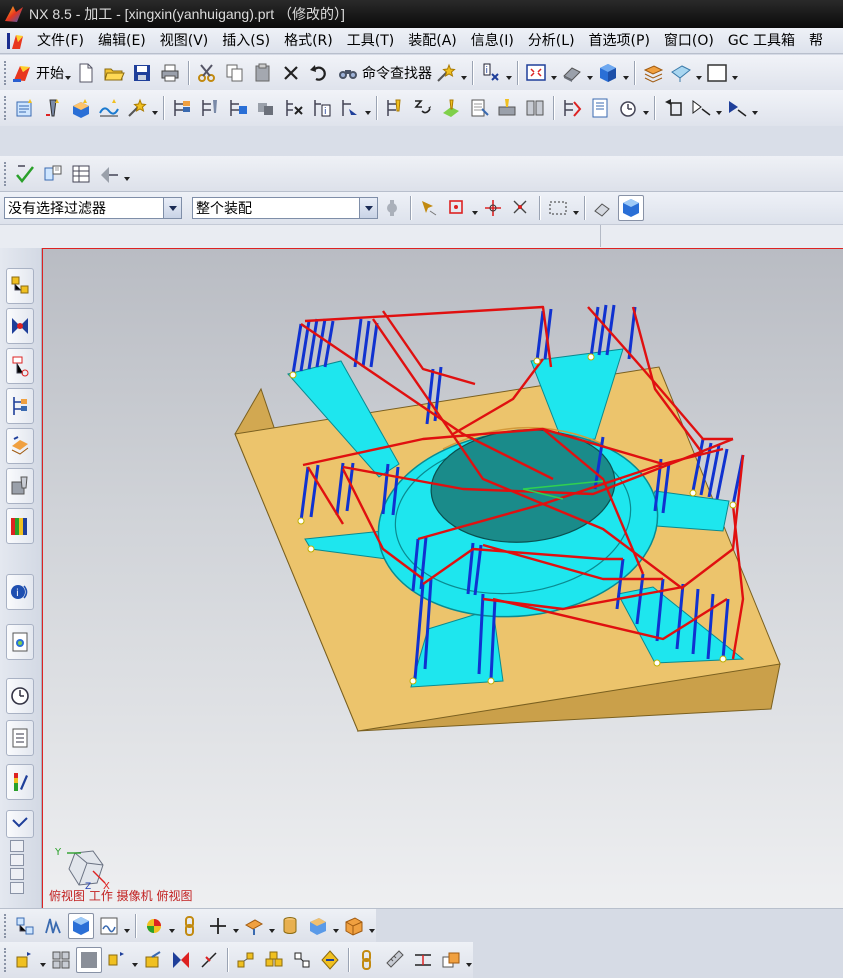 The height and width of the screenshot is (978, 843). What do you see at coordinates (20, 696) in the screenshot?
I see `clock-tab` at bounding box center [20, 696].